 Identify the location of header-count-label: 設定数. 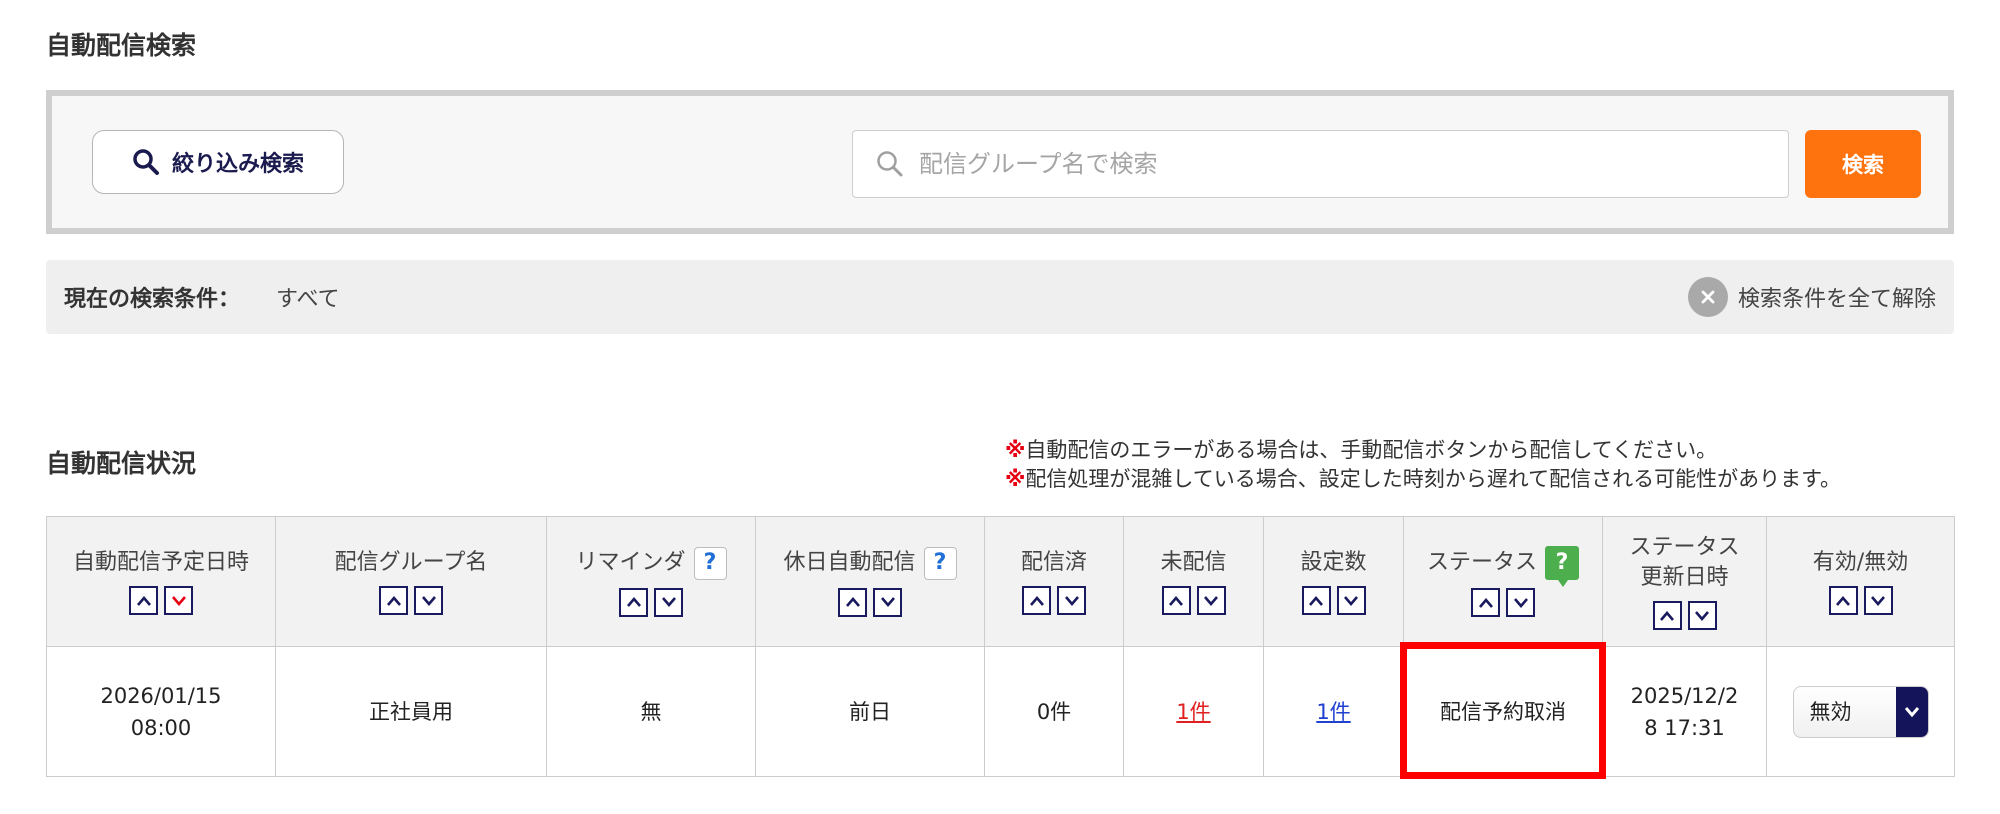
(1333, 562).